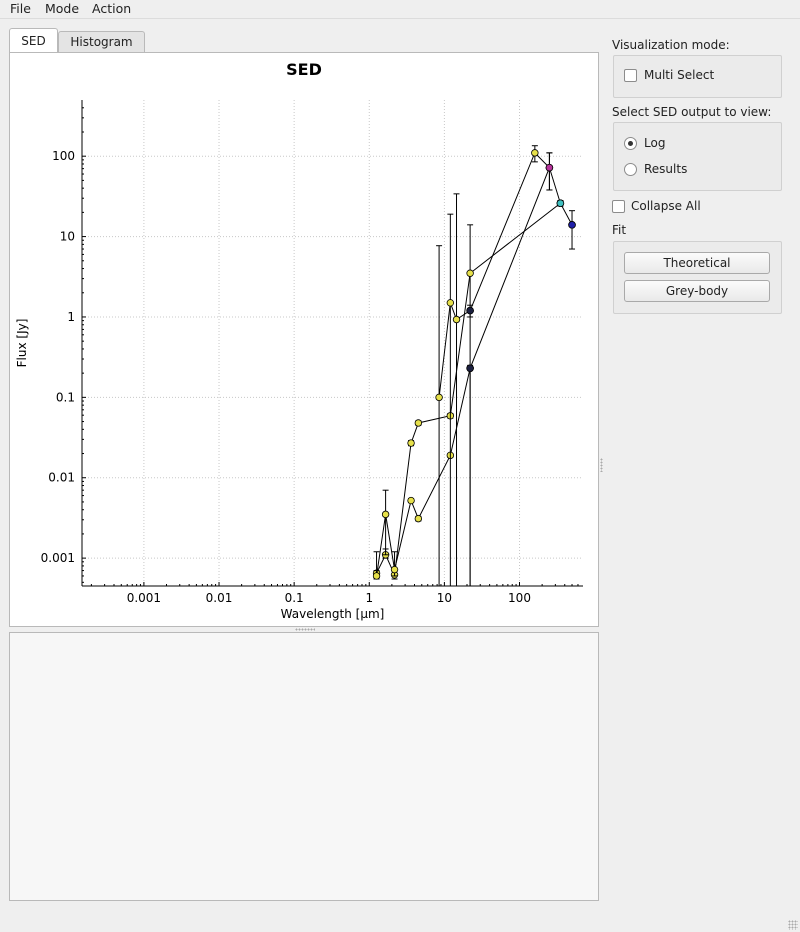 Image resolution: width=800 pixels, height=932 pixels. What do you see at coordinates (22, 343) in the screenshot?
I see `y-axis-label: Flux [Jy]` at bounding box center [22, 343].